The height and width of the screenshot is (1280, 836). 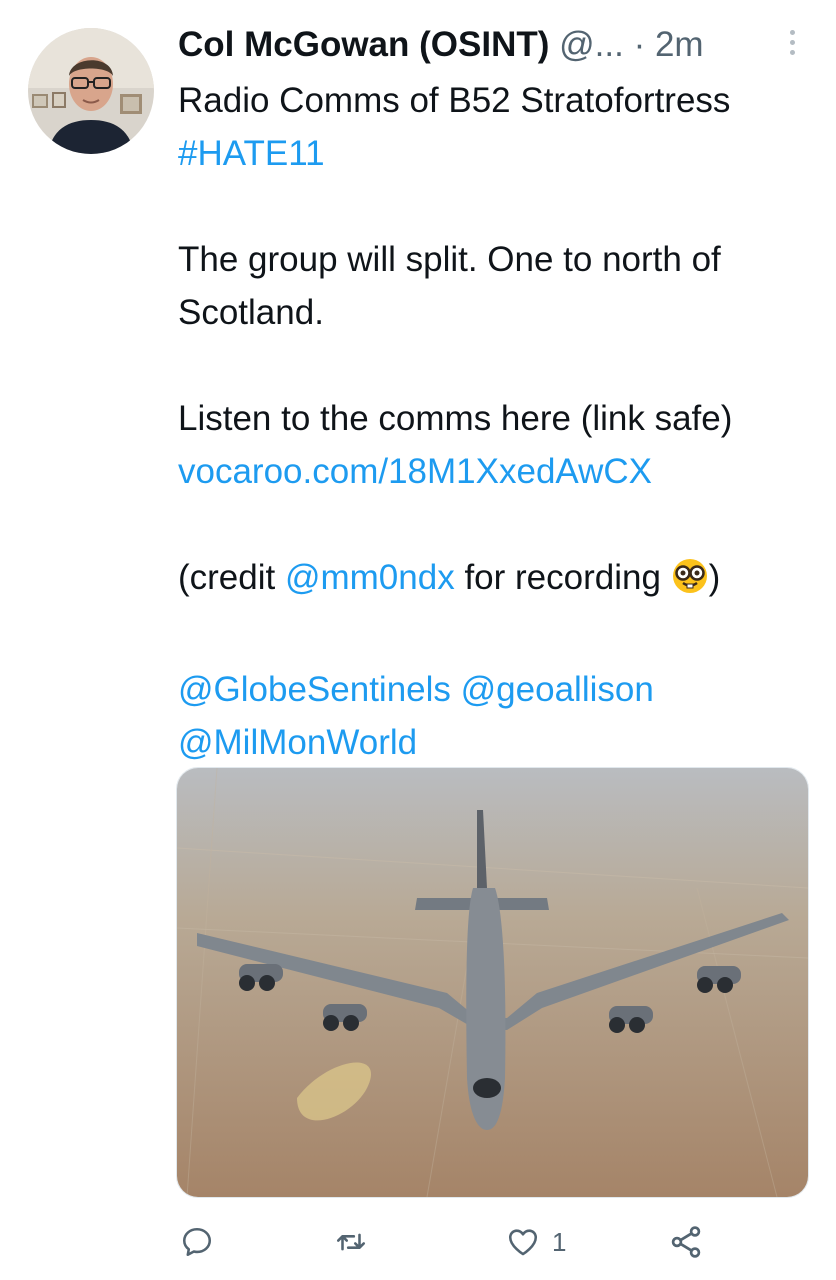 I want to click on action-bar: 1, so click(x=496, y=1242).